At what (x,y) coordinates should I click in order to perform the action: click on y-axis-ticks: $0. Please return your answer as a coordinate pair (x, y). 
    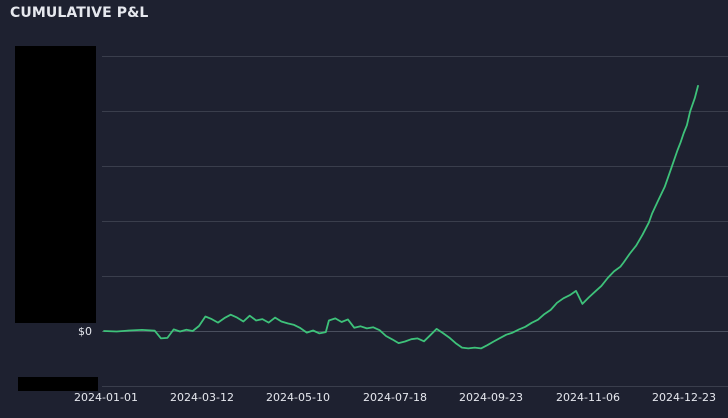
    Looking at the image, I should click on (85, 331).